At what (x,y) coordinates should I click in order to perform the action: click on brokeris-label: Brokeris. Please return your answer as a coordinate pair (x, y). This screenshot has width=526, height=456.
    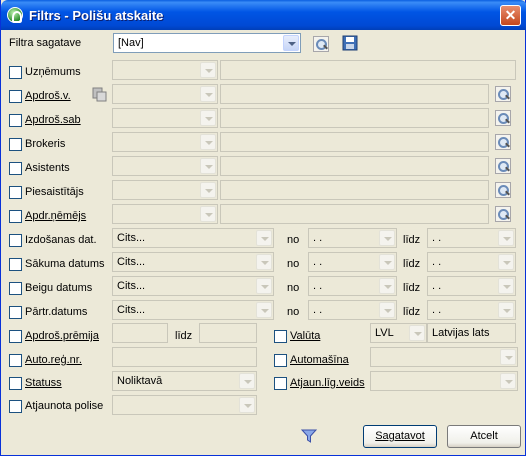
    Looking at the image, I should click on (45, 144).